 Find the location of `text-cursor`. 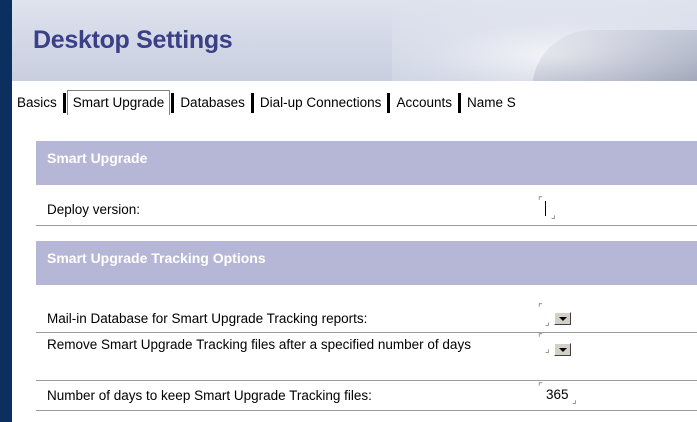

text-cursor is located at coordinates (545, 208).